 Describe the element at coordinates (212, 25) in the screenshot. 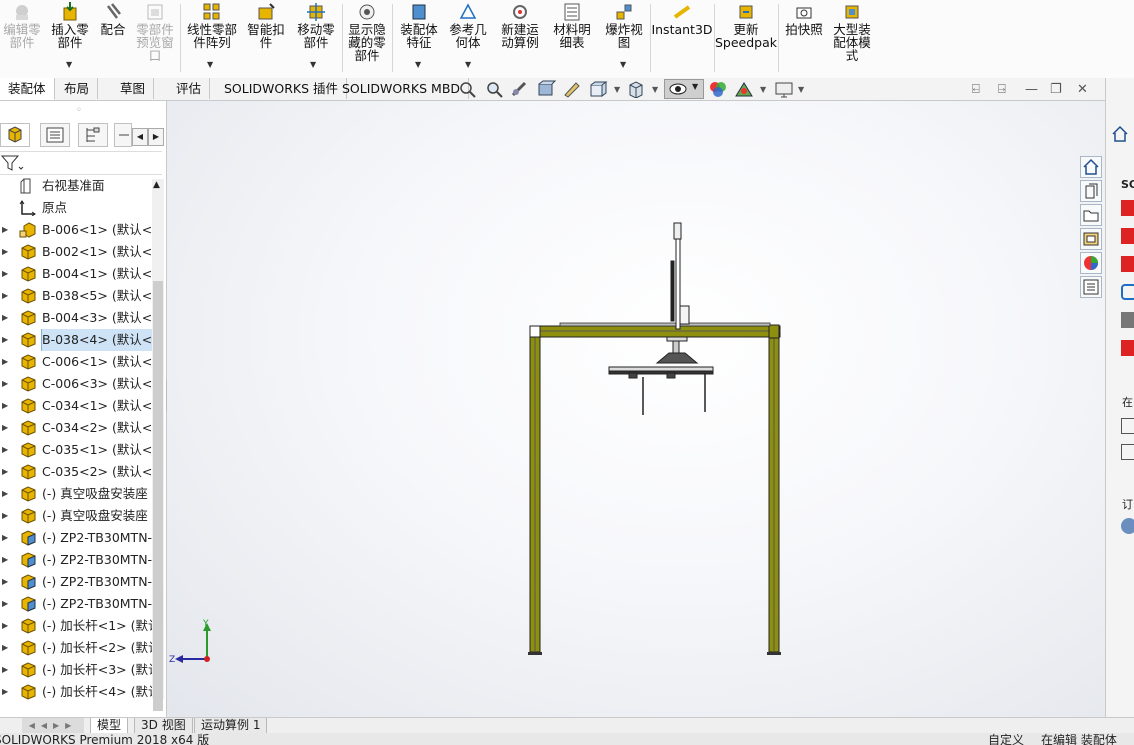

I see `linear-pattern-button: 线性零部 件阵列` at that location.